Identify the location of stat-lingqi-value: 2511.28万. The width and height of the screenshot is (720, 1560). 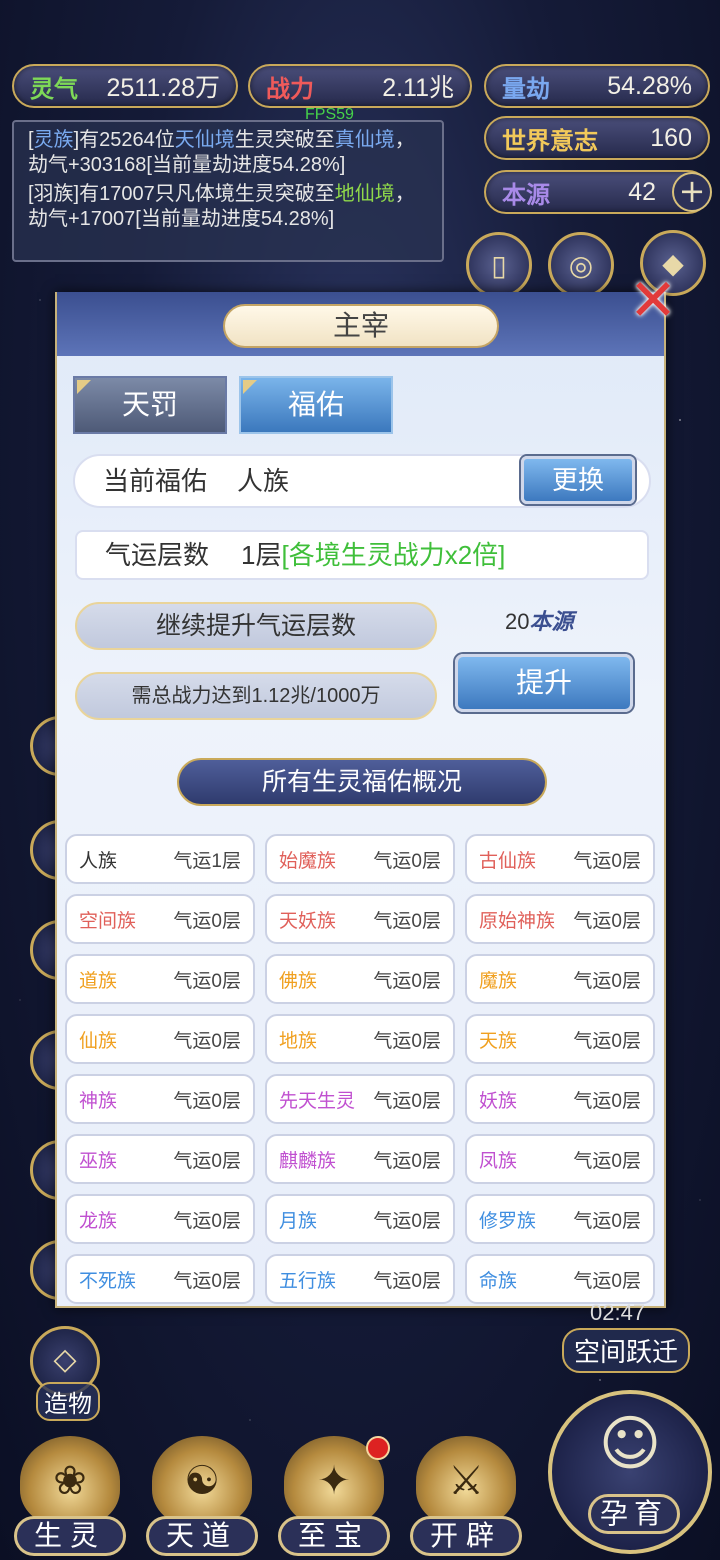
(163, 88).